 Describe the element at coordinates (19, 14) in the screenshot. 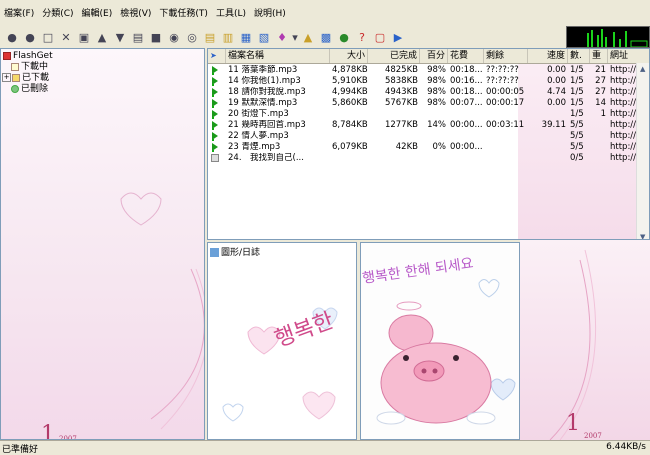

I see `menu-file: 檔案(F)` at that location.